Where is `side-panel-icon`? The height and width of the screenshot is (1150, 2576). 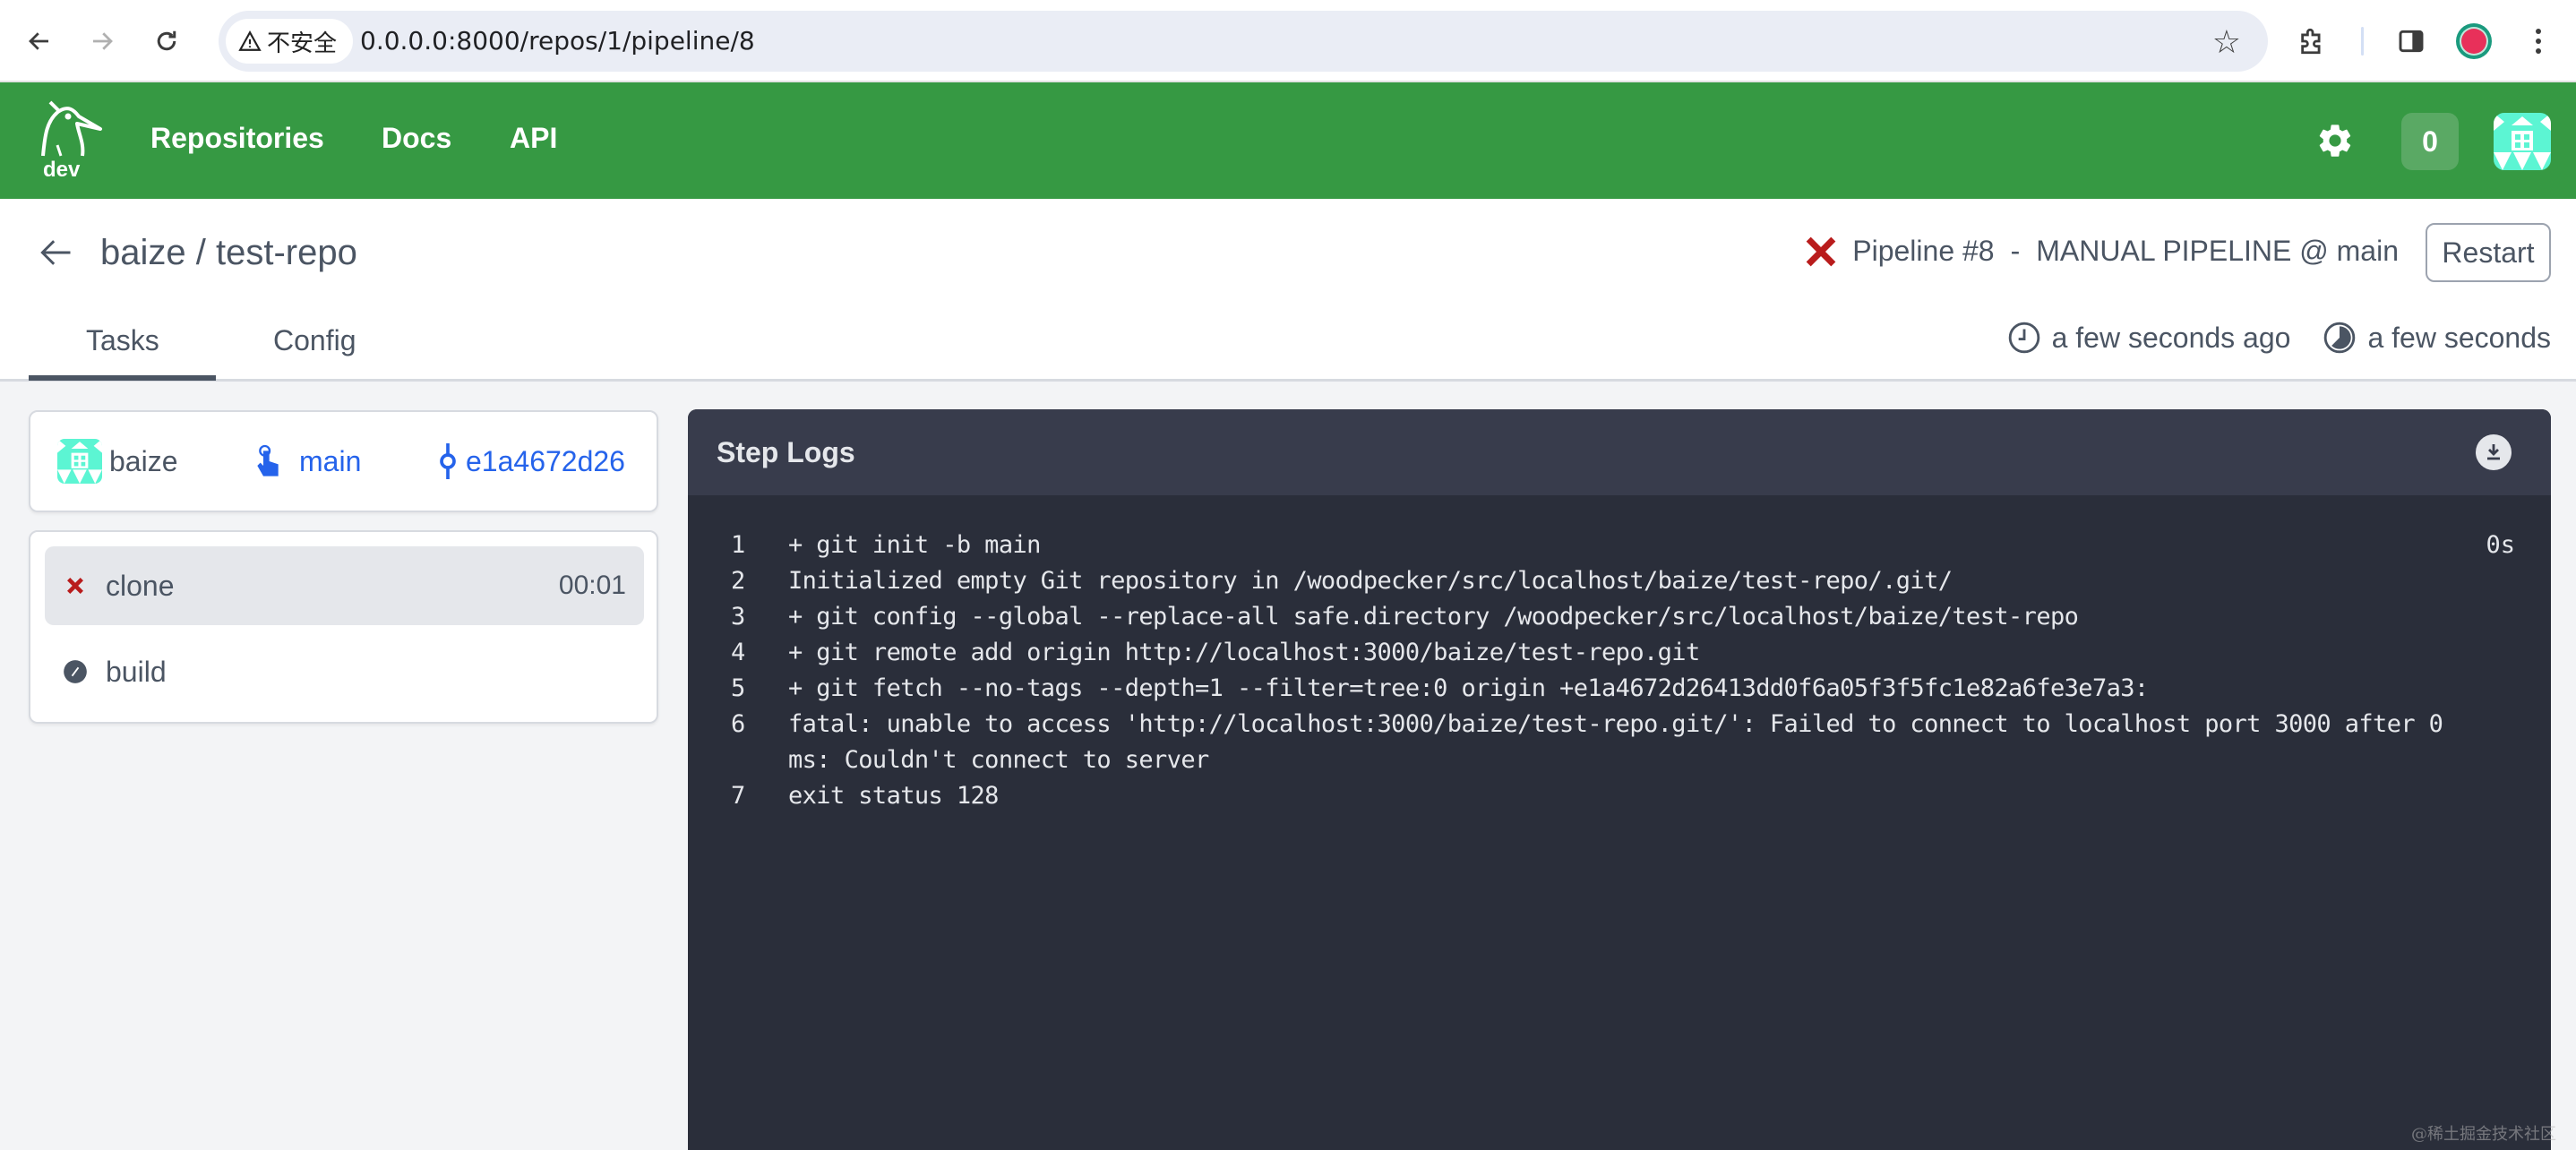 side-panel-icon is located at coordinates (2411, 41).